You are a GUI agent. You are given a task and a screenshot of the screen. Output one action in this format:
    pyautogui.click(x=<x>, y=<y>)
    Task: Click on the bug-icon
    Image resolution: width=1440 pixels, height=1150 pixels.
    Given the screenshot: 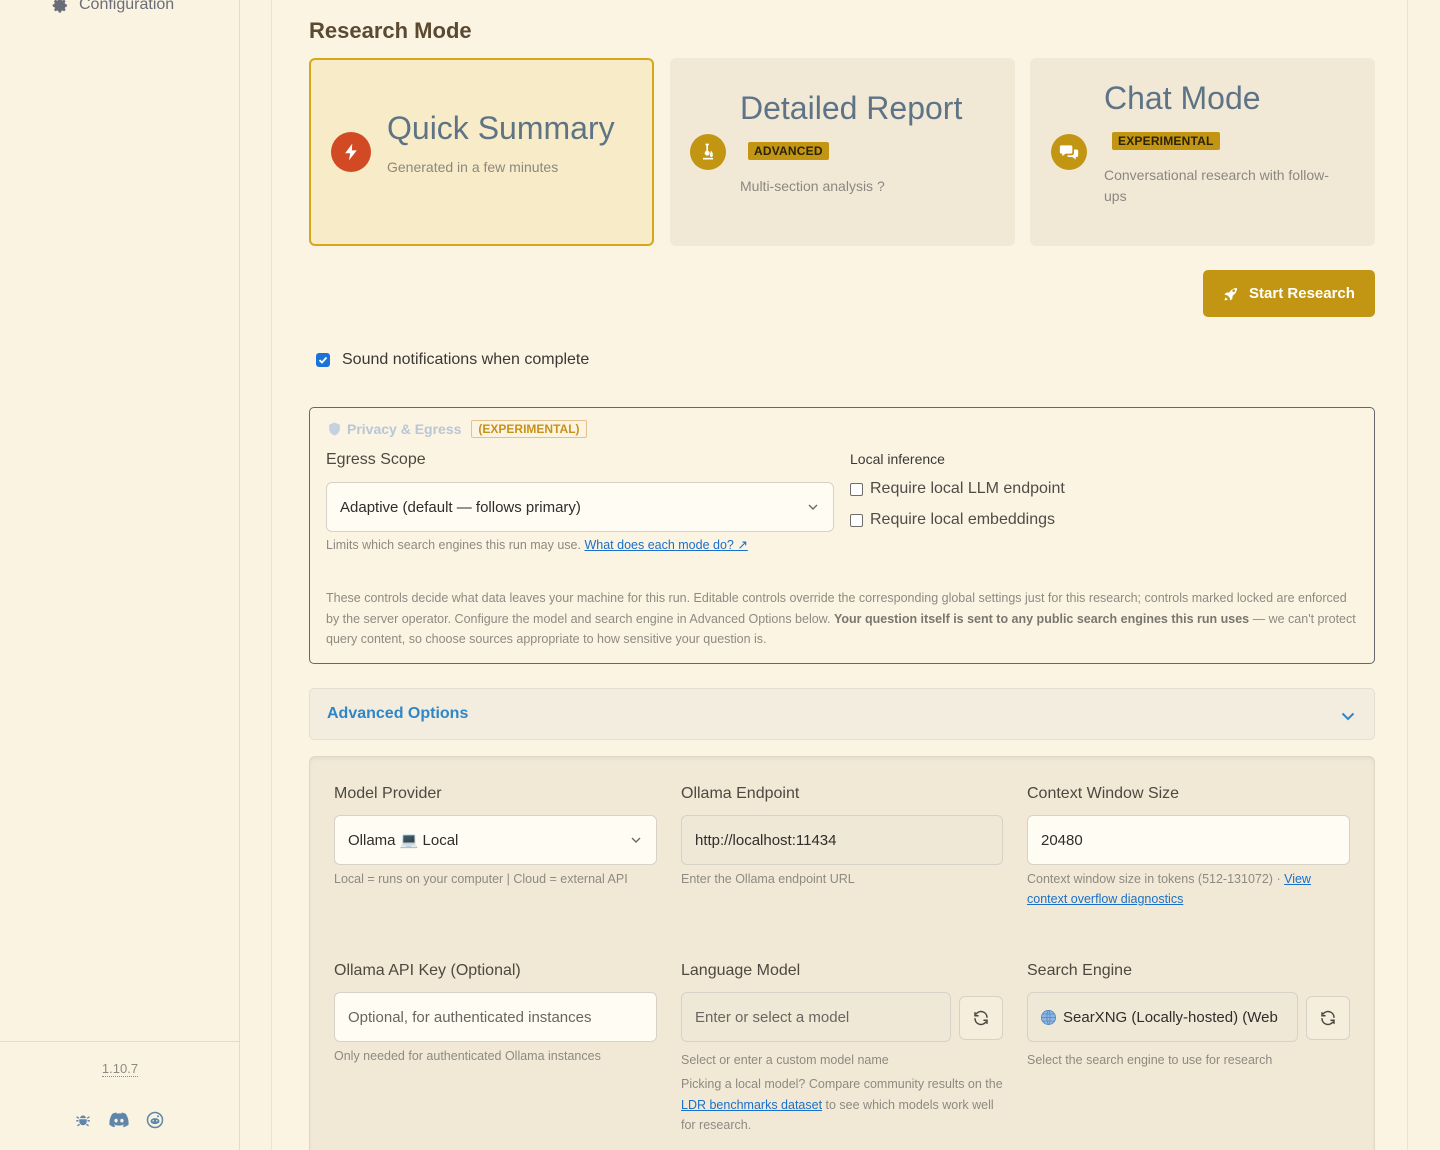 What is the action you would take?
    pyautogui.click(x=83, y=1120)
    